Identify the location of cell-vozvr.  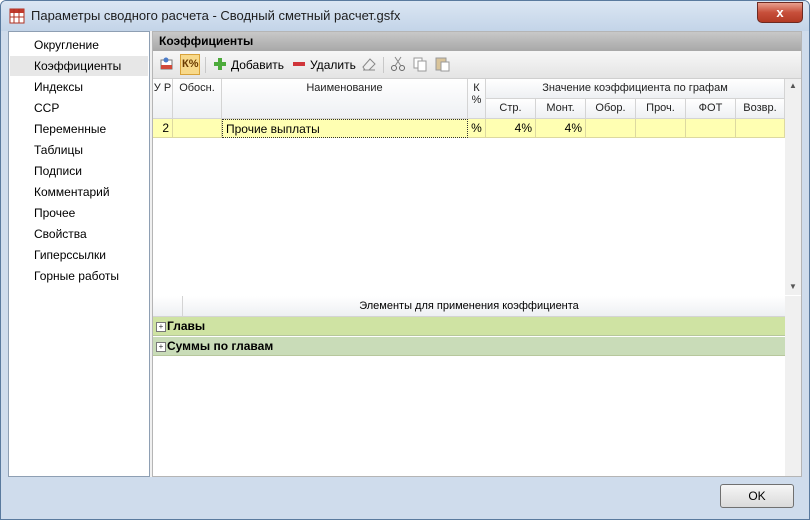
(760, 128).